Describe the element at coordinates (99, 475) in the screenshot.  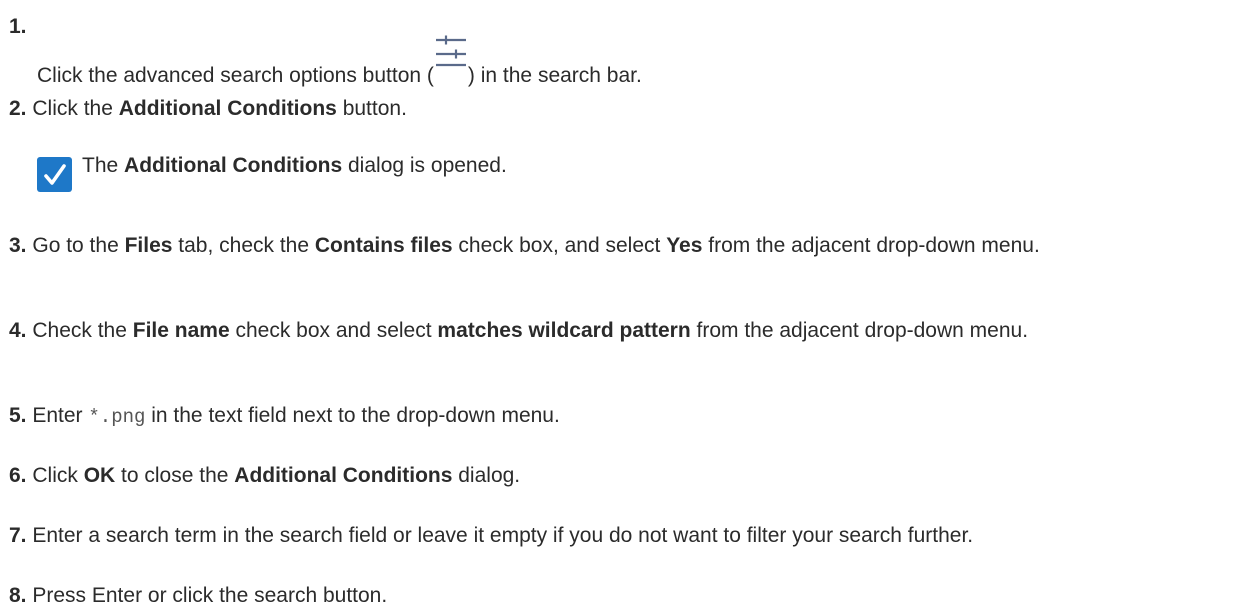
I see `ui-term: OK` at that location.